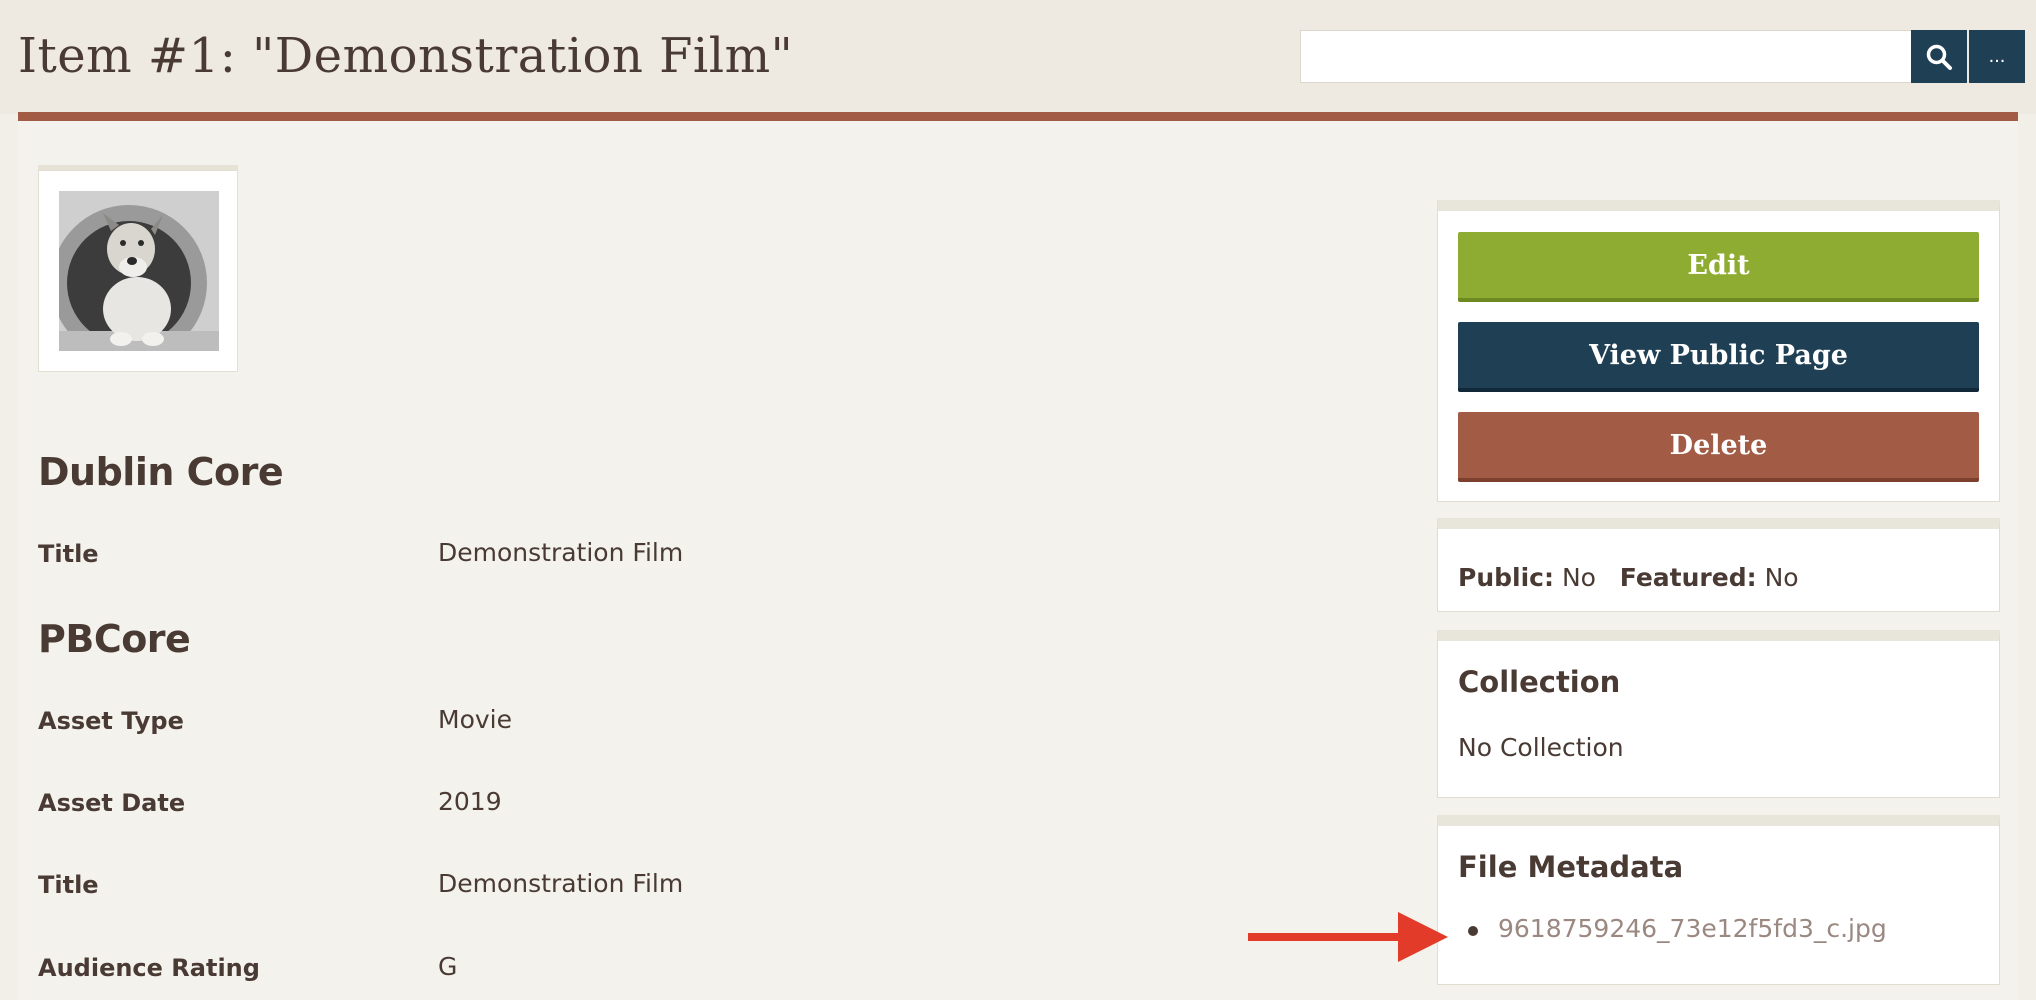 Image resolution: width=2036 pixels, height=1000 pixels. I want to click on field-label-audience-rating: Audience Rating, so click(149, 968).